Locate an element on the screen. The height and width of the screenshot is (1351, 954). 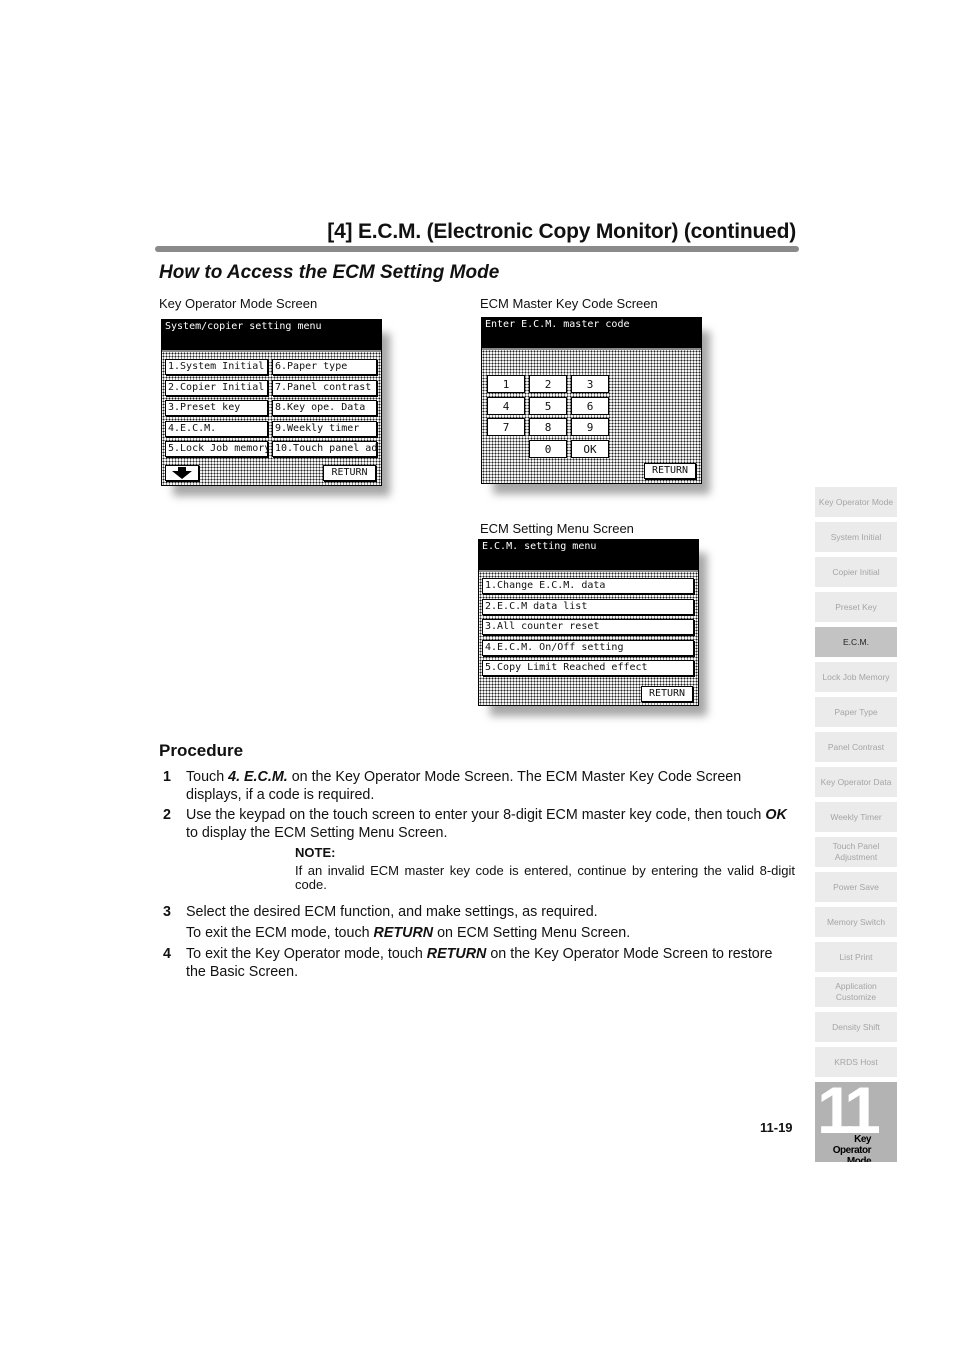
note-heading: NOTE: is located at coordinates (315, 852).